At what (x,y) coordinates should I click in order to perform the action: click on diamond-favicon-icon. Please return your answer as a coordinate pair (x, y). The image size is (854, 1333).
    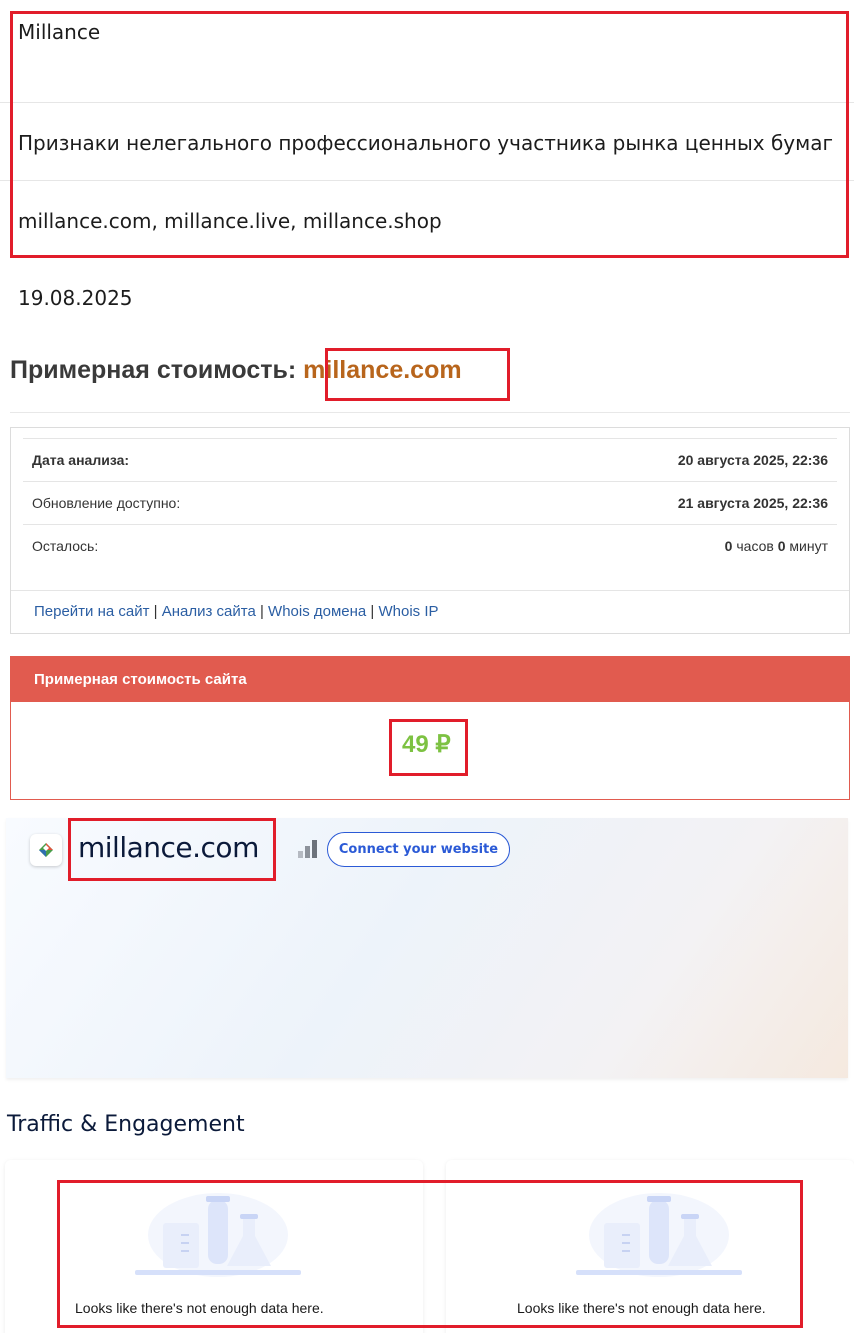
    Looking at the image, I should click on (46, 850).